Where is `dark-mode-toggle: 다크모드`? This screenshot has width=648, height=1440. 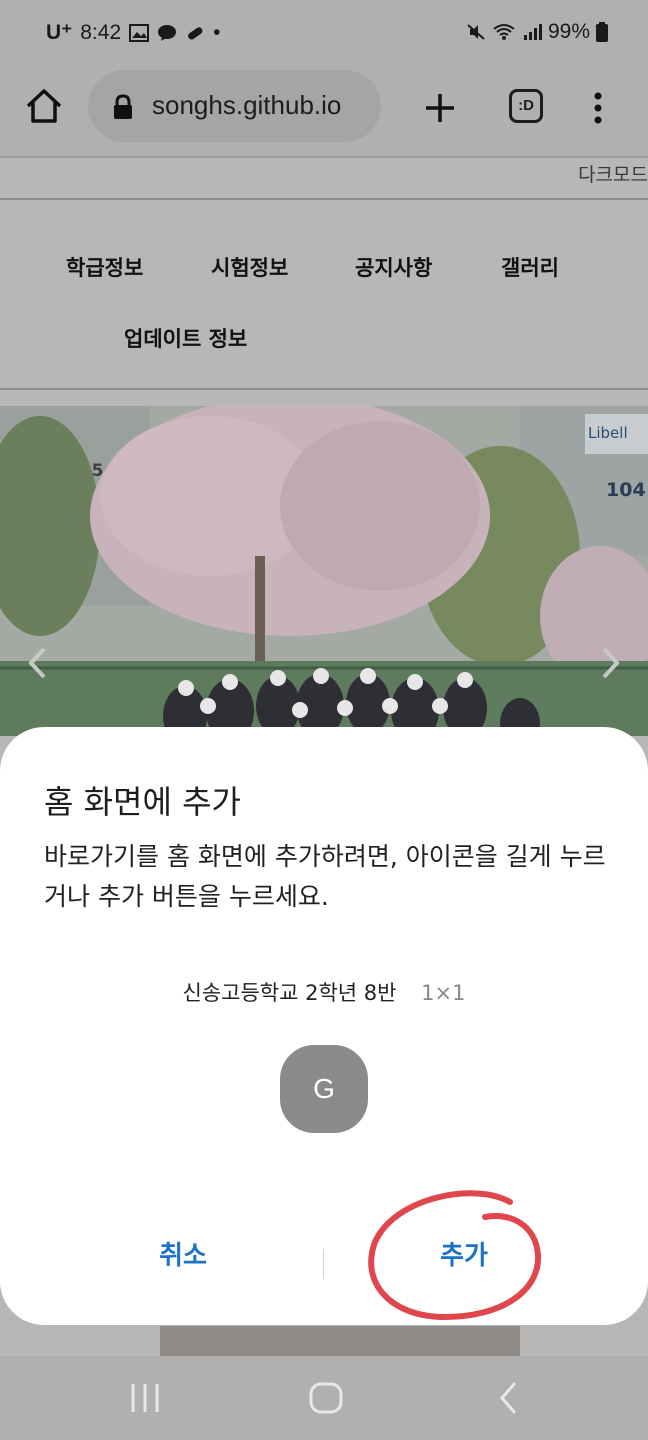 dark-mode-toggle: 다크모드 is located at coordinates (613, 173).